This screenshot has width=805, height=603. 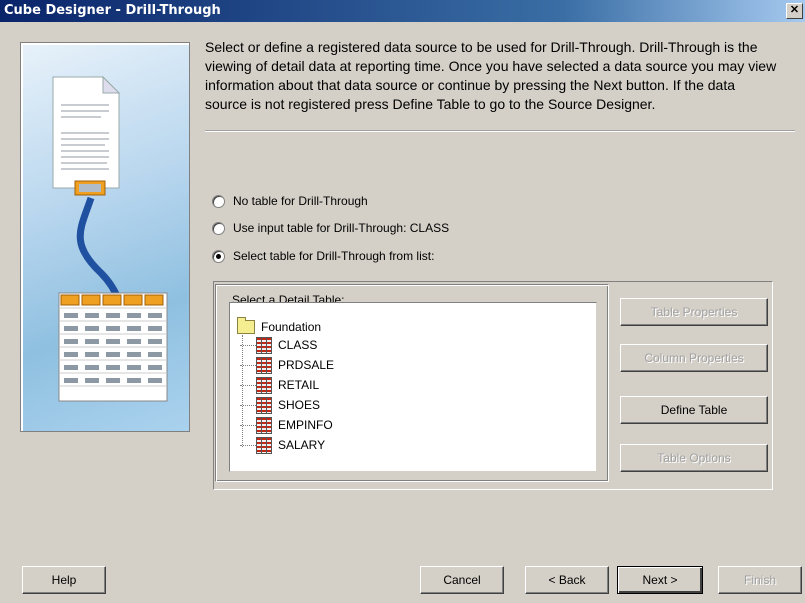 What do you see at coordinates (402, 11) in the screenshot?
I see `title-bar: Cube Designer - Drill-Through ✕` at bounding box center [402, 11].